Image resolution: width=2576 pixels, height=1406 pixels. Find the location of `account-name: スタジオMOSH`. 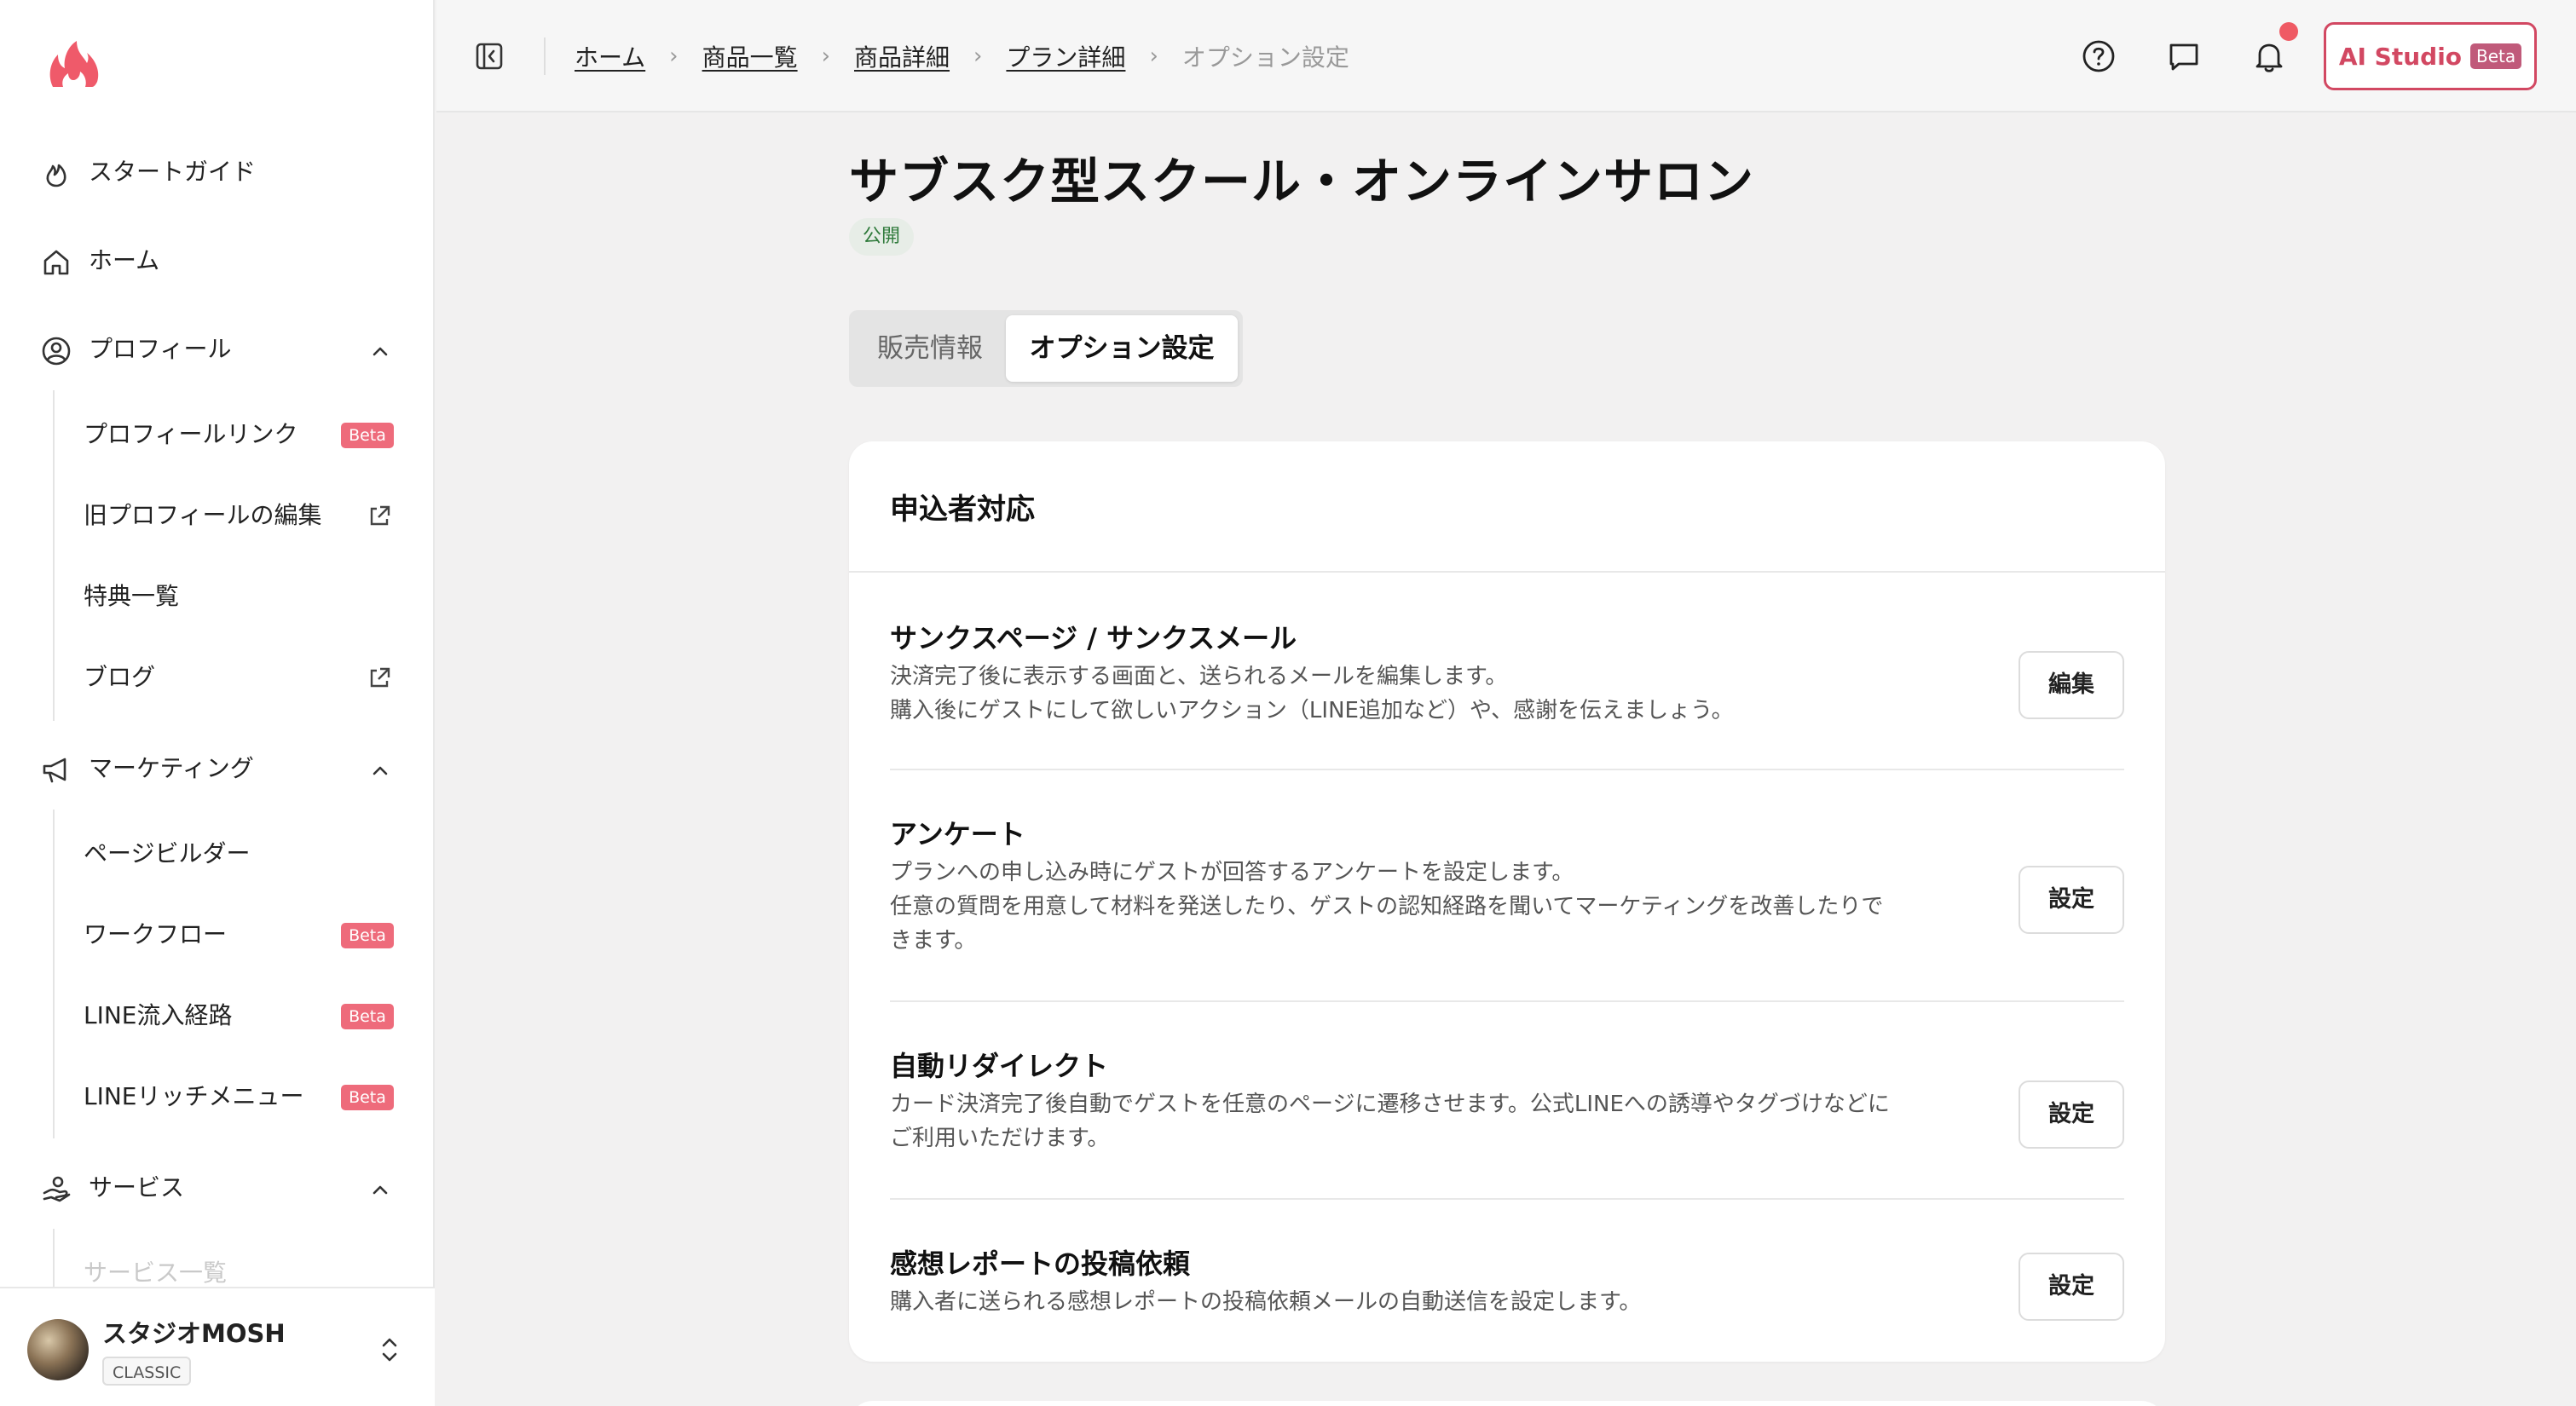

account-name: スタジオMOSH is located at coordinates (194, 1333).